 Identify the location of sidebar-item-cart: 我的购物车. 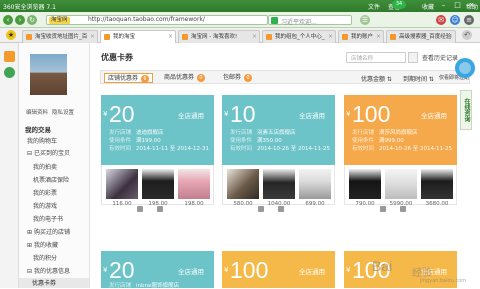
(42, 140).